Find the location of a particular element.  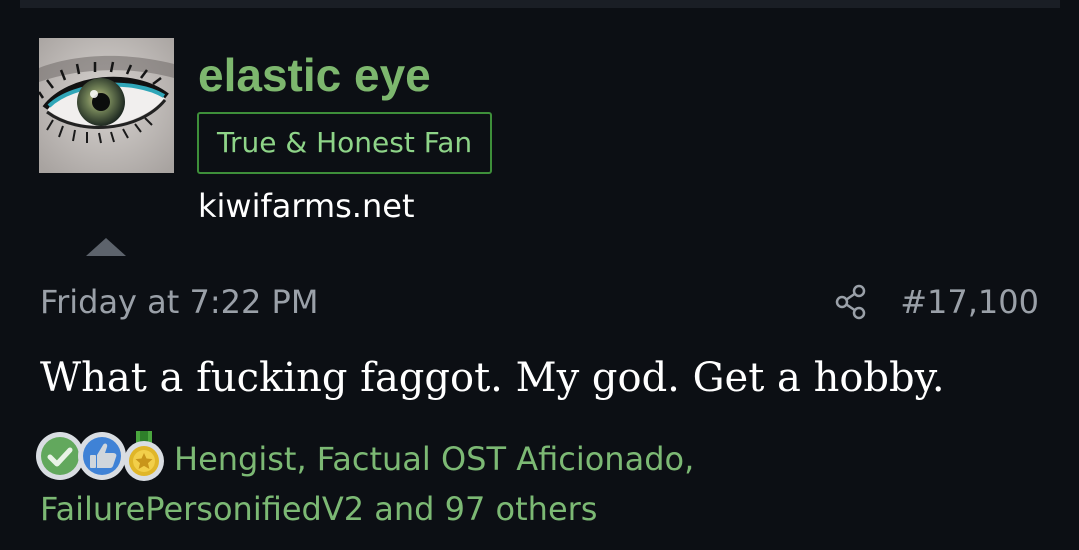

eye-avatar-icon is located at coordinates (106, 105).